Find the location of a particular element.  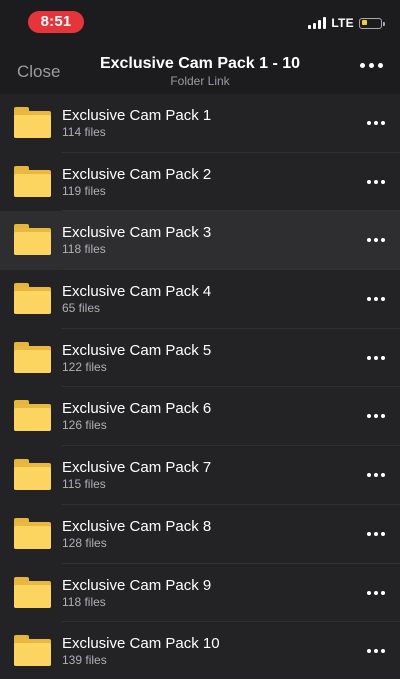

folder-name: Exclusive Cam Pack 6 is located at coordinates (137, 409).